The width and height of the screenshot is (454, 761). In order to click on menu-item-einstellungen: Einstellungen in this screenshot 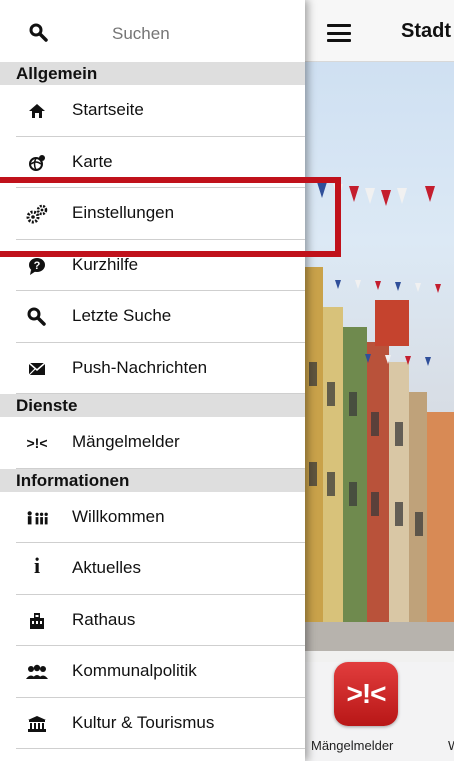, I will do `click(160, 214)`.